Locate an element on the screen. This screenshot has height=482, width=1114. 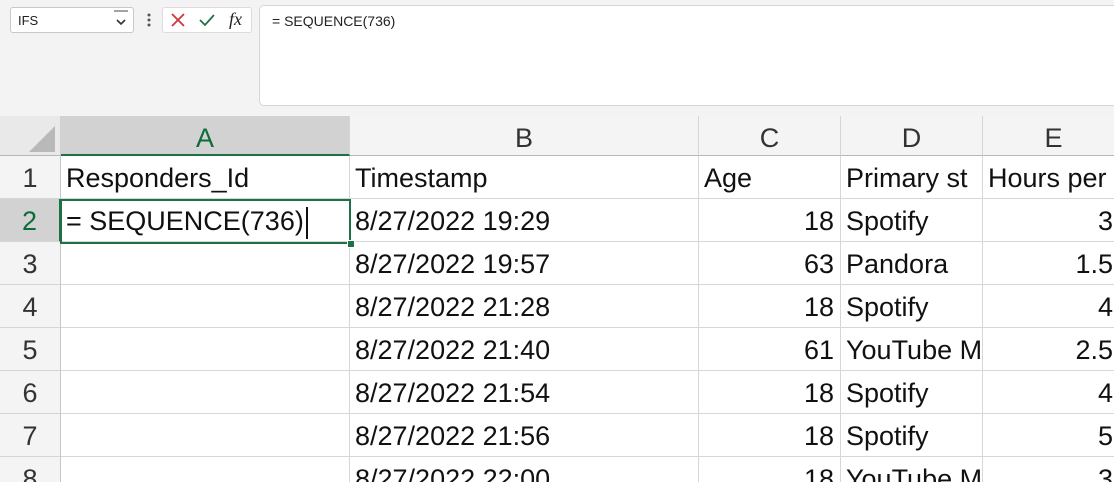
row-header-3: 3 is located at coordinates (30, 263).